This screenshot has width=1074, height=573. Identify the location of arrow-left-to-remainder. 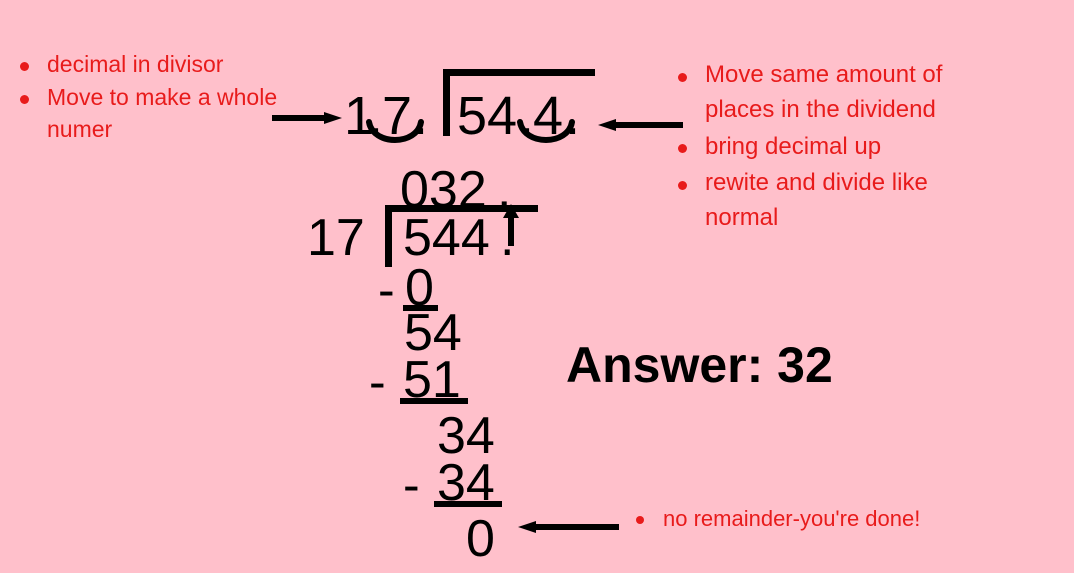
(570, 527).